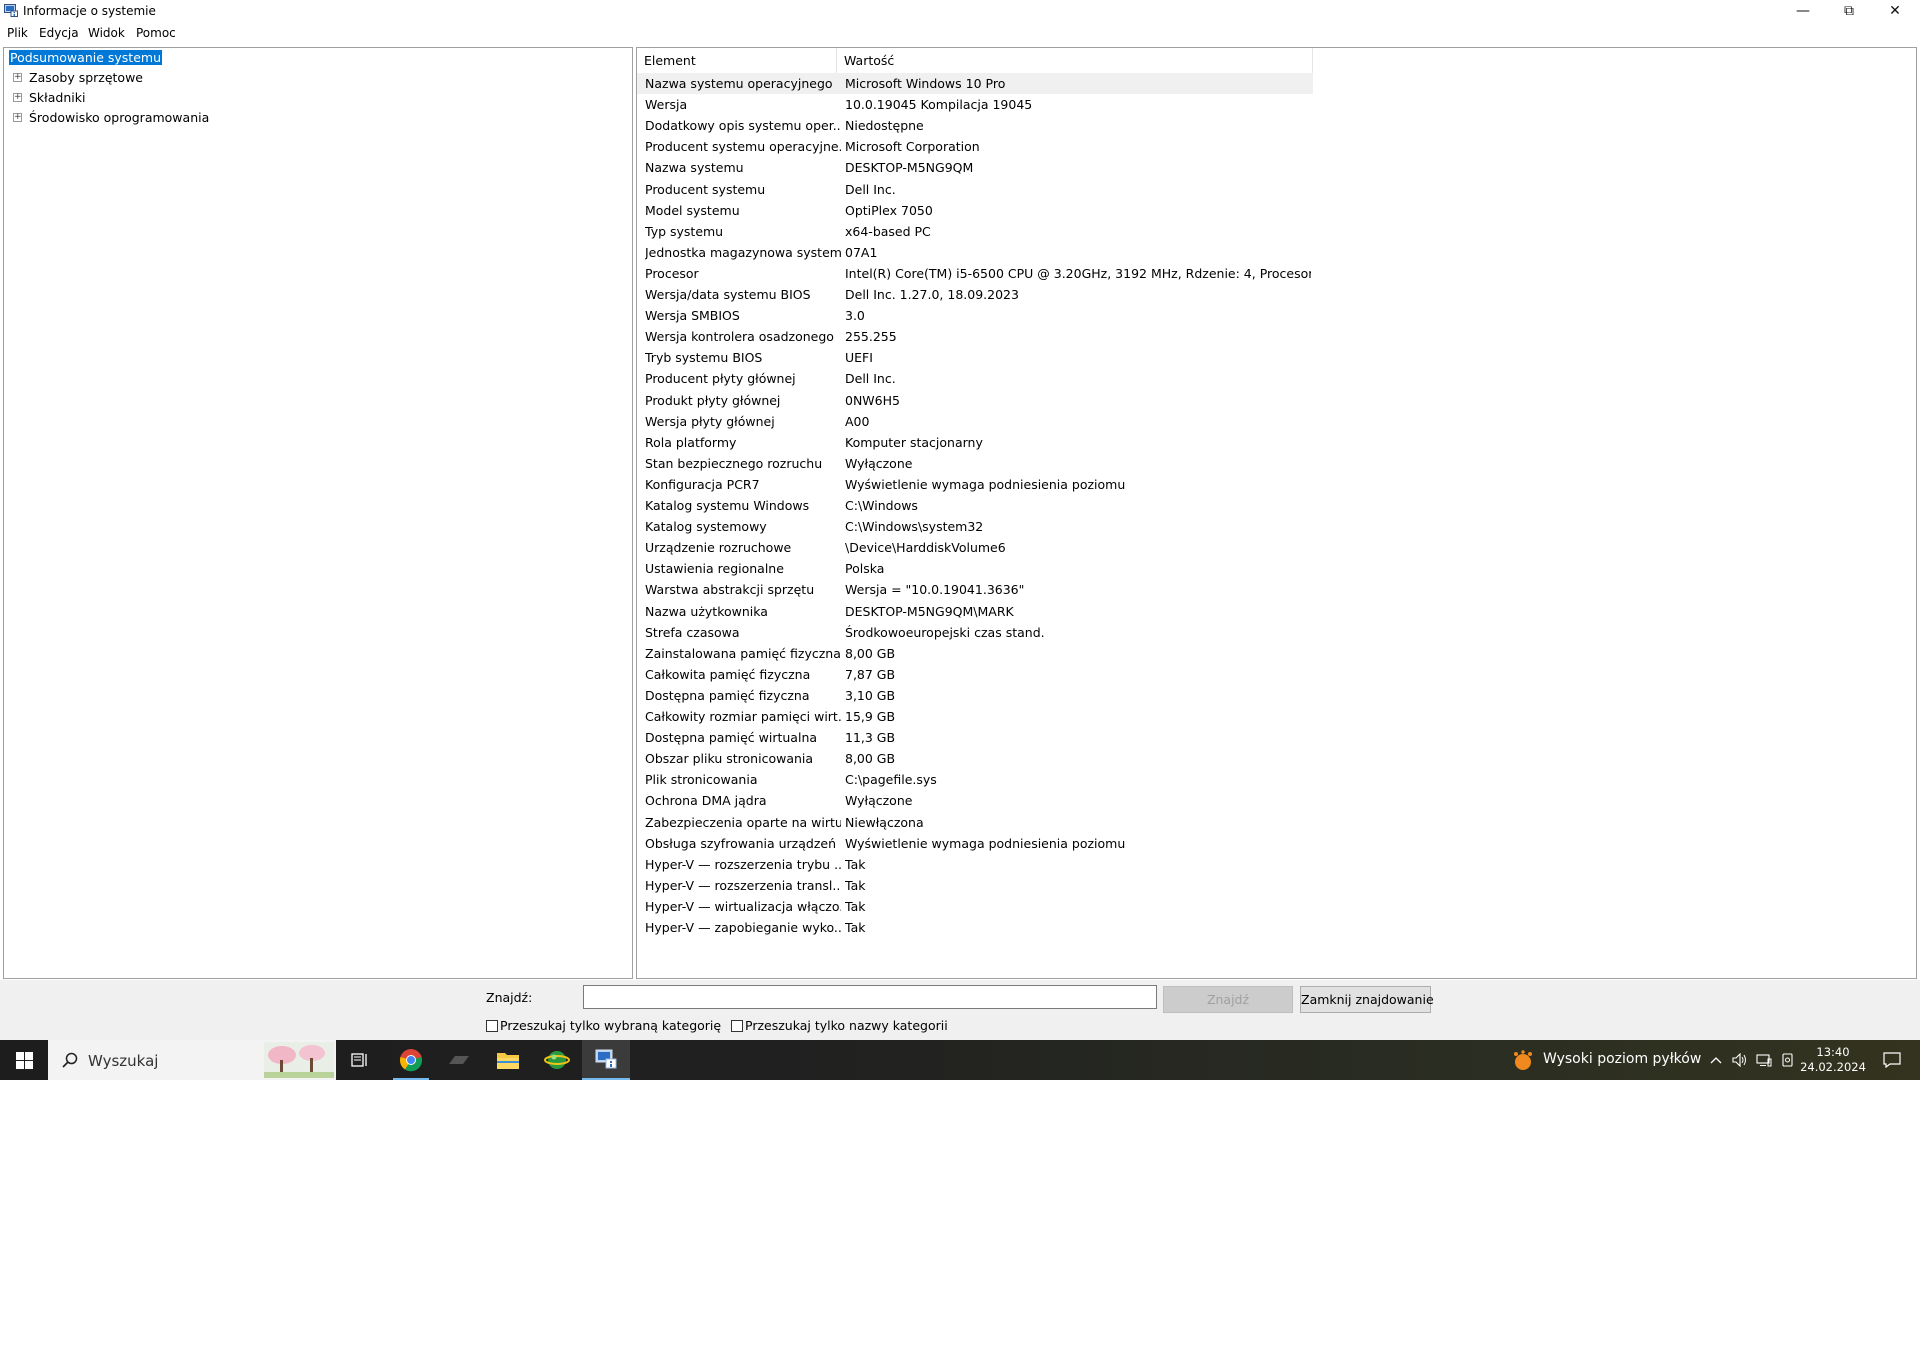  What do you see at coordinates (1228, 999) in the screenshot?
I see `find-button: Znajdź` at bounding box center [1228, 999].